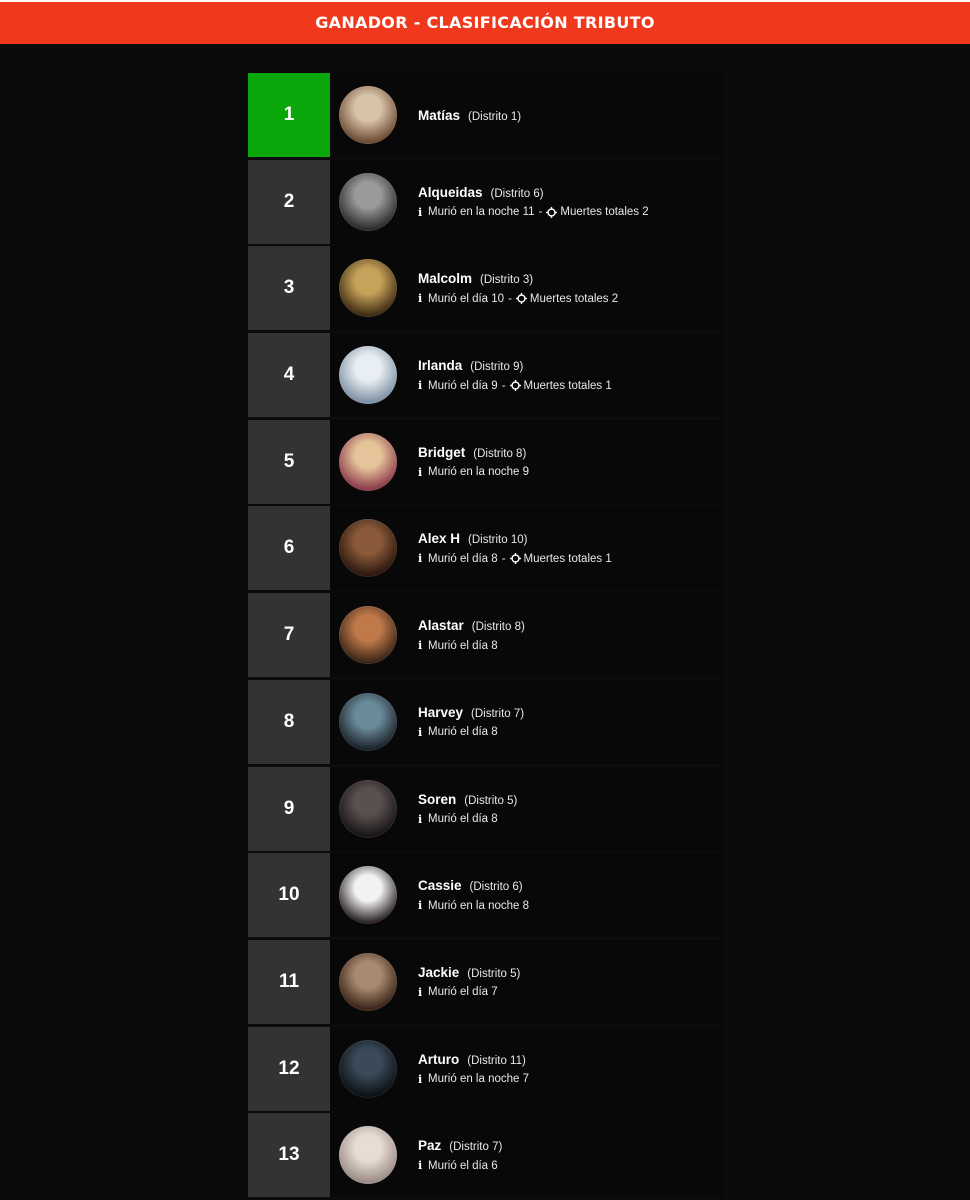  I want to click on tribute-detail: i Murió en la noche 11- Muertes totales 2, so click(533, 212).